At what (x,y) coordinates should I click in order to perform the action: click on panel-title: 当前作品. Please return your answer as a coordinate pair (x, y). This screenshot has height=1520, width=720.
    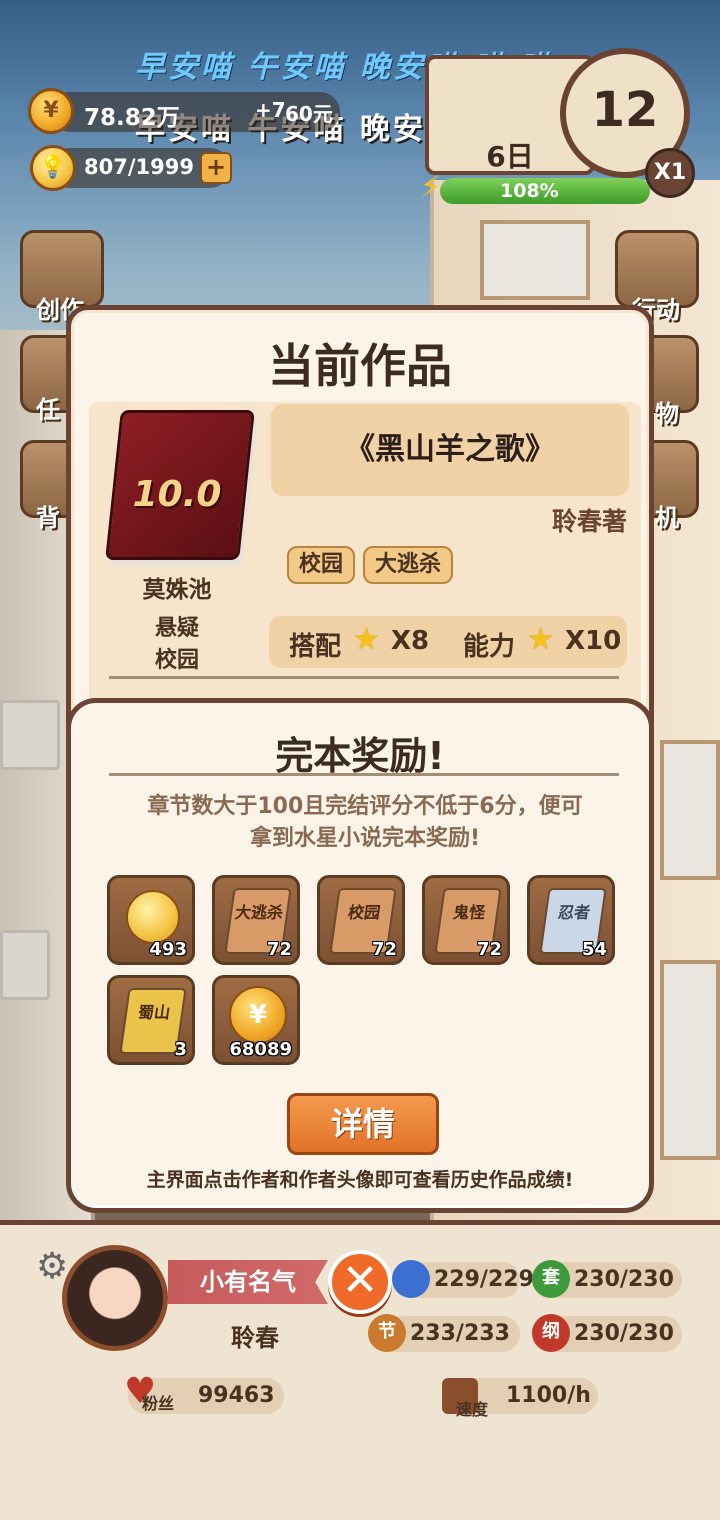
    Looking at the image, I should click on (360, 366).